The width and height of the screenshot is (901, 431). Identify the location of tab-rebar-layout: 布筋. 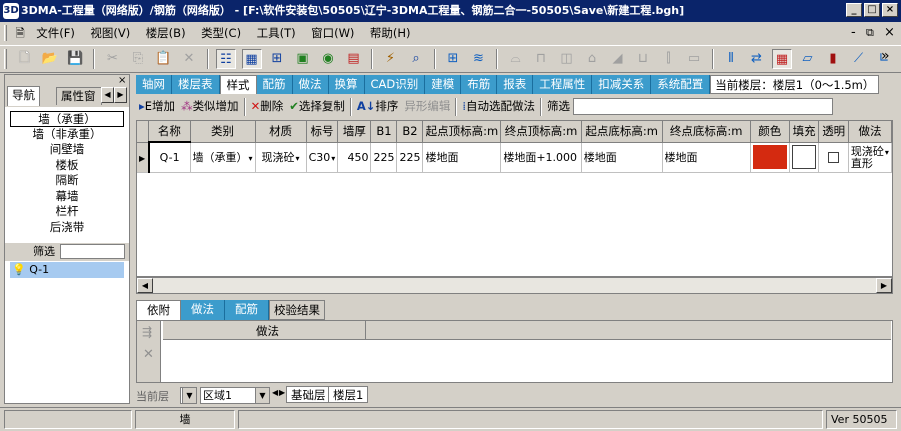
(479, 84).